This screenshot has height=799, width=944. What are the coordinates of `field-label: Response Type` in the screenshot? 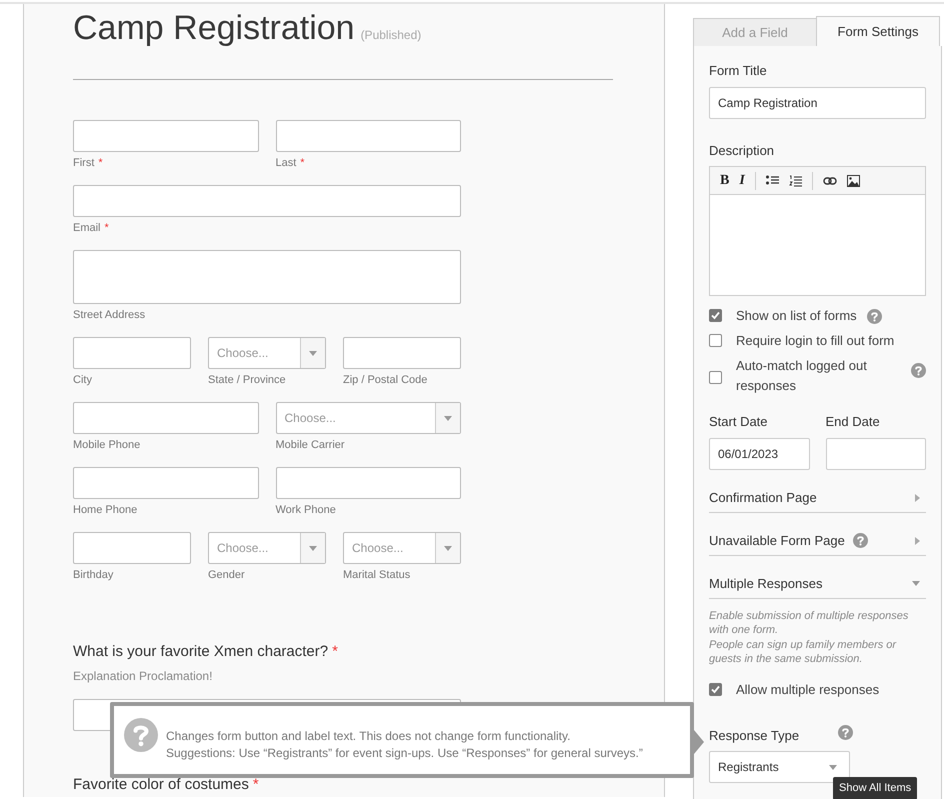 It's located at (754, 735).